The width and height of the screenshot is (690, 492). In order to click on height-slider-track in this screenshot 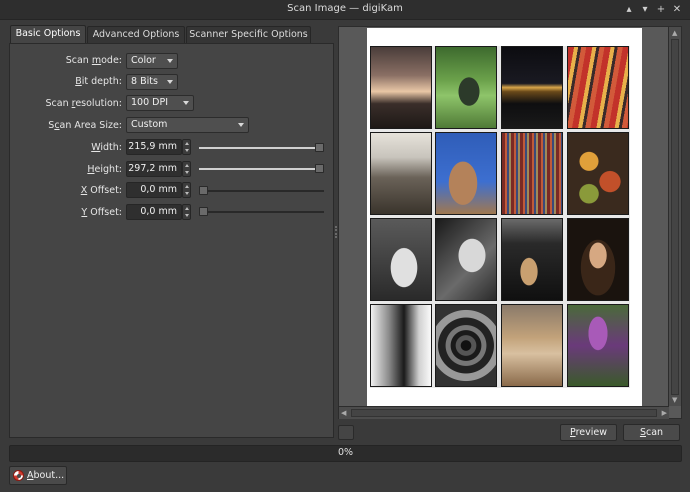, I will do `click(261, 169)`.